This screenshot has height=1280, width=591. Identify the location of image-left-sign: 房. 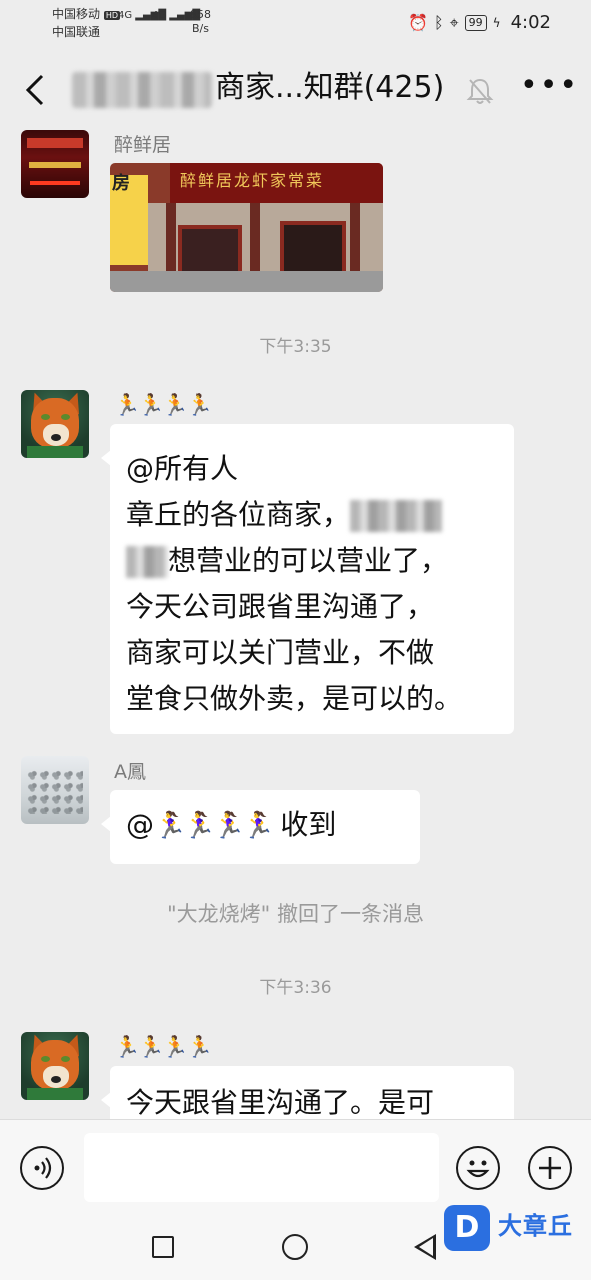
(121, 183).